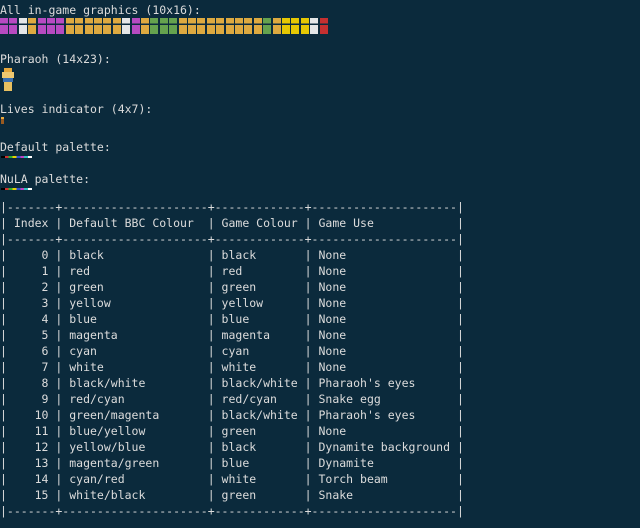  Describe the element at coordinates (232, 287) in the screenshot. I see `table-row: | 2 | green | green | None |` at that location.